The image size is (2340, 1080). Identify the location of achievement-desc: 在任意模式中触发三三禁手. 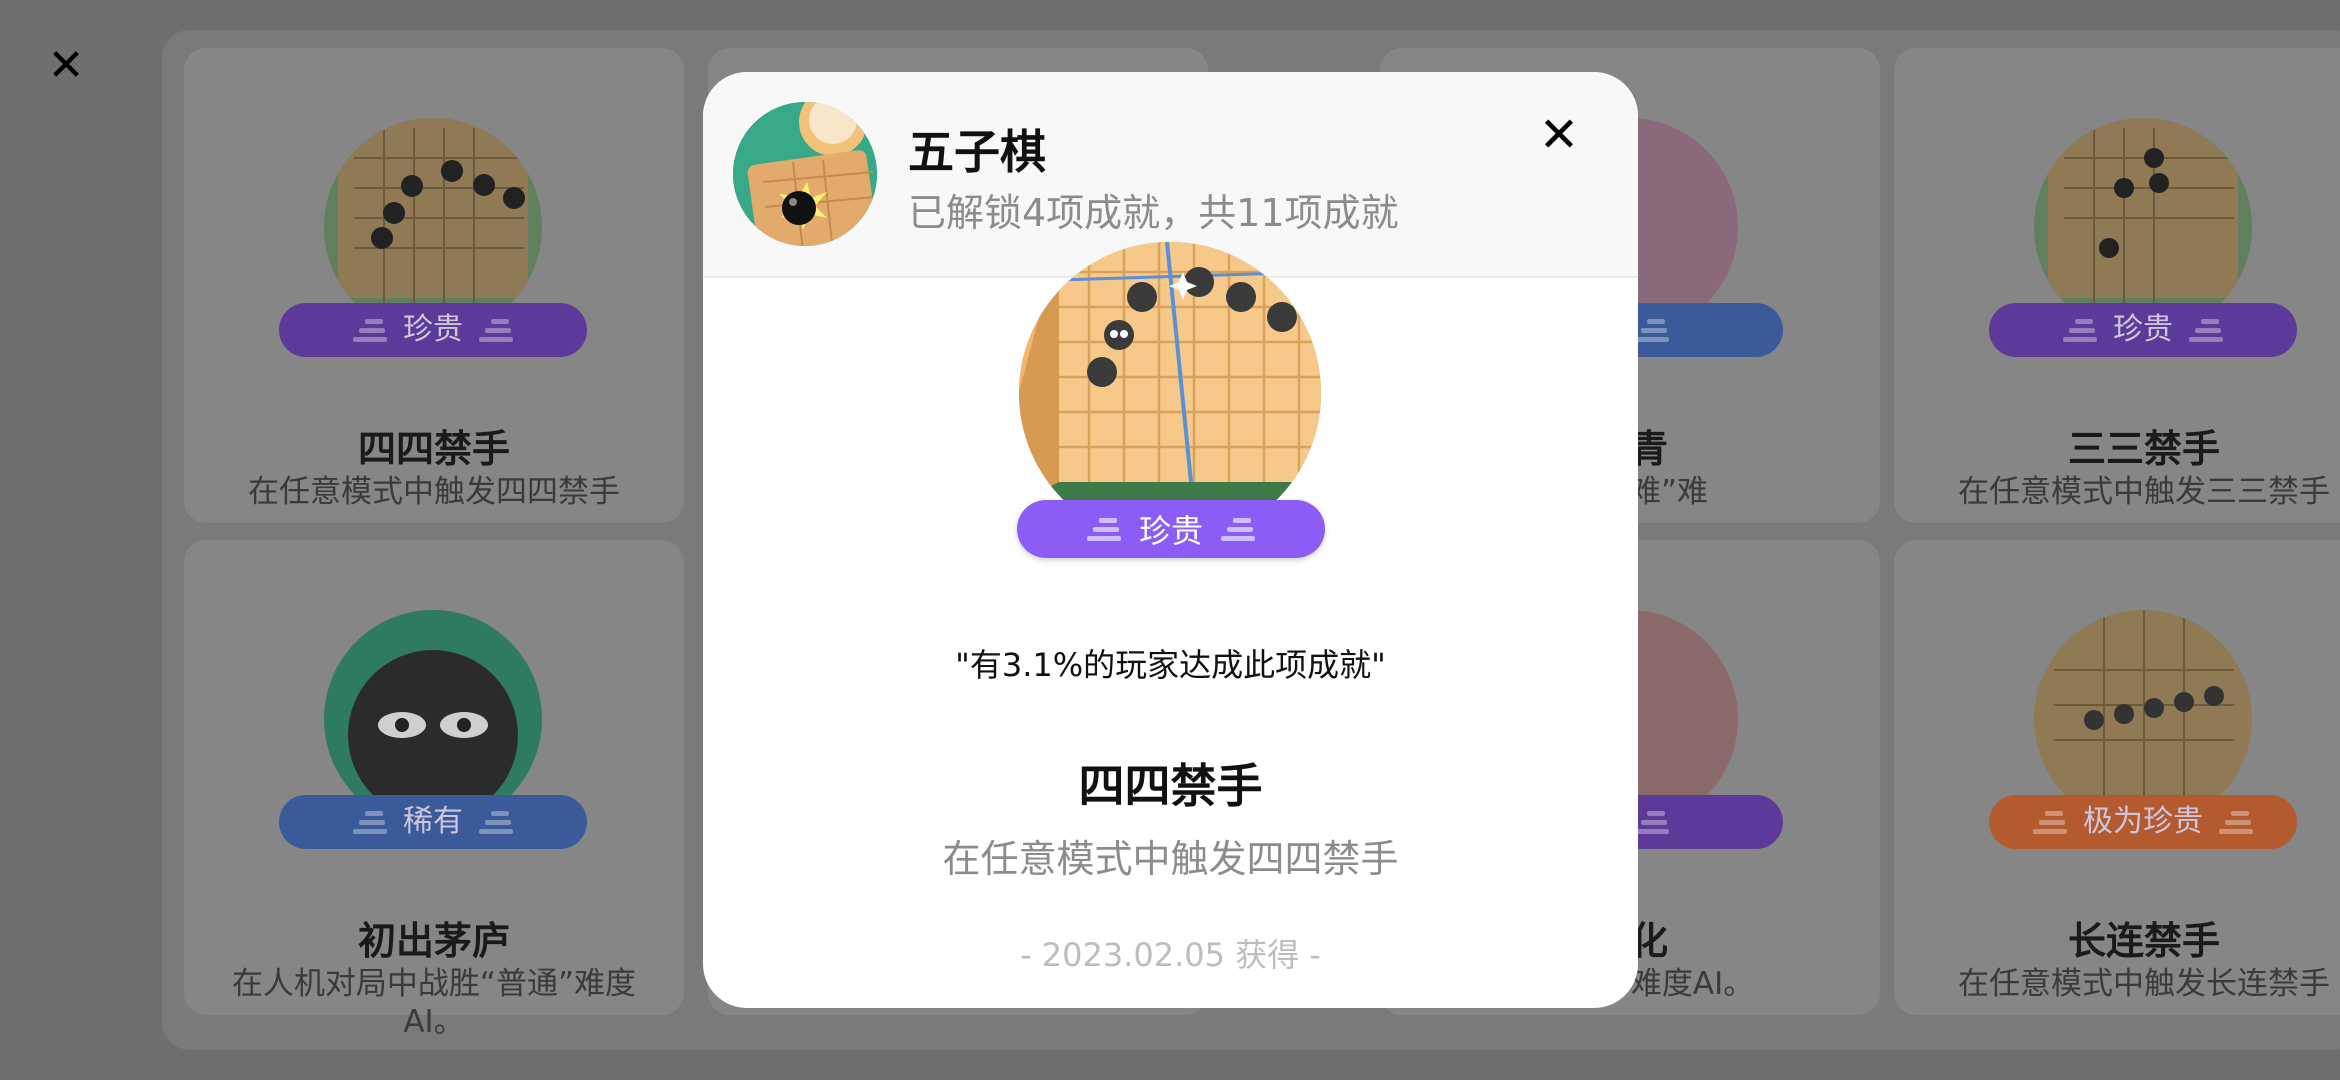
(2144, 492).